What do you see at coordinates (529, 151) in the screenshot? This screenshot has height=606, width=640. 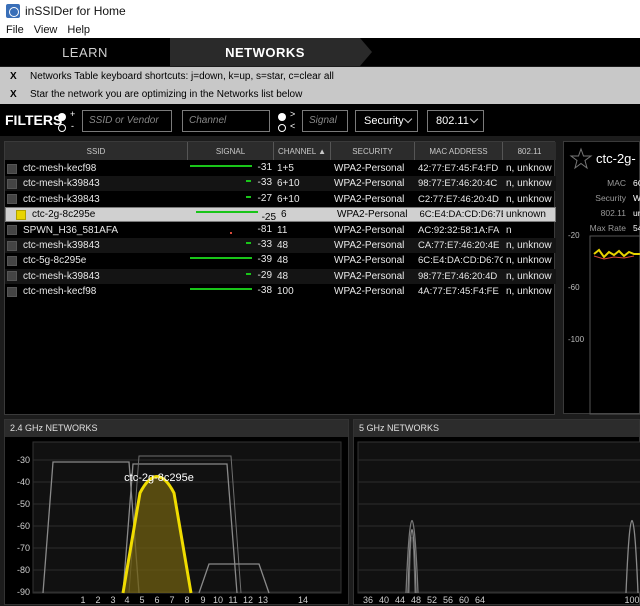 I see `column-phy: 802.11` at bounding box center [529, 151].